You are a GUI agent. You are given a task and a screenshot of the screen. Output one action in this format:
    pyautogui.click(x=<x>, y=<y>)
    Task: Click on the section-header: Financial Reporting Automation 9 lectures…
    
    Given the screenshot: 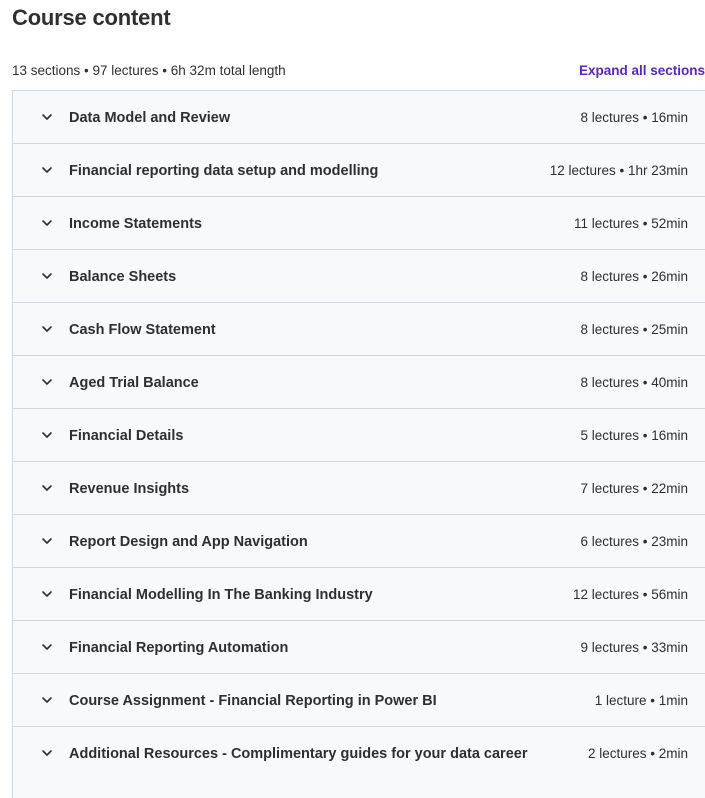 What is the action you would take?
    pyautogui.click(x=359, y=647)
    